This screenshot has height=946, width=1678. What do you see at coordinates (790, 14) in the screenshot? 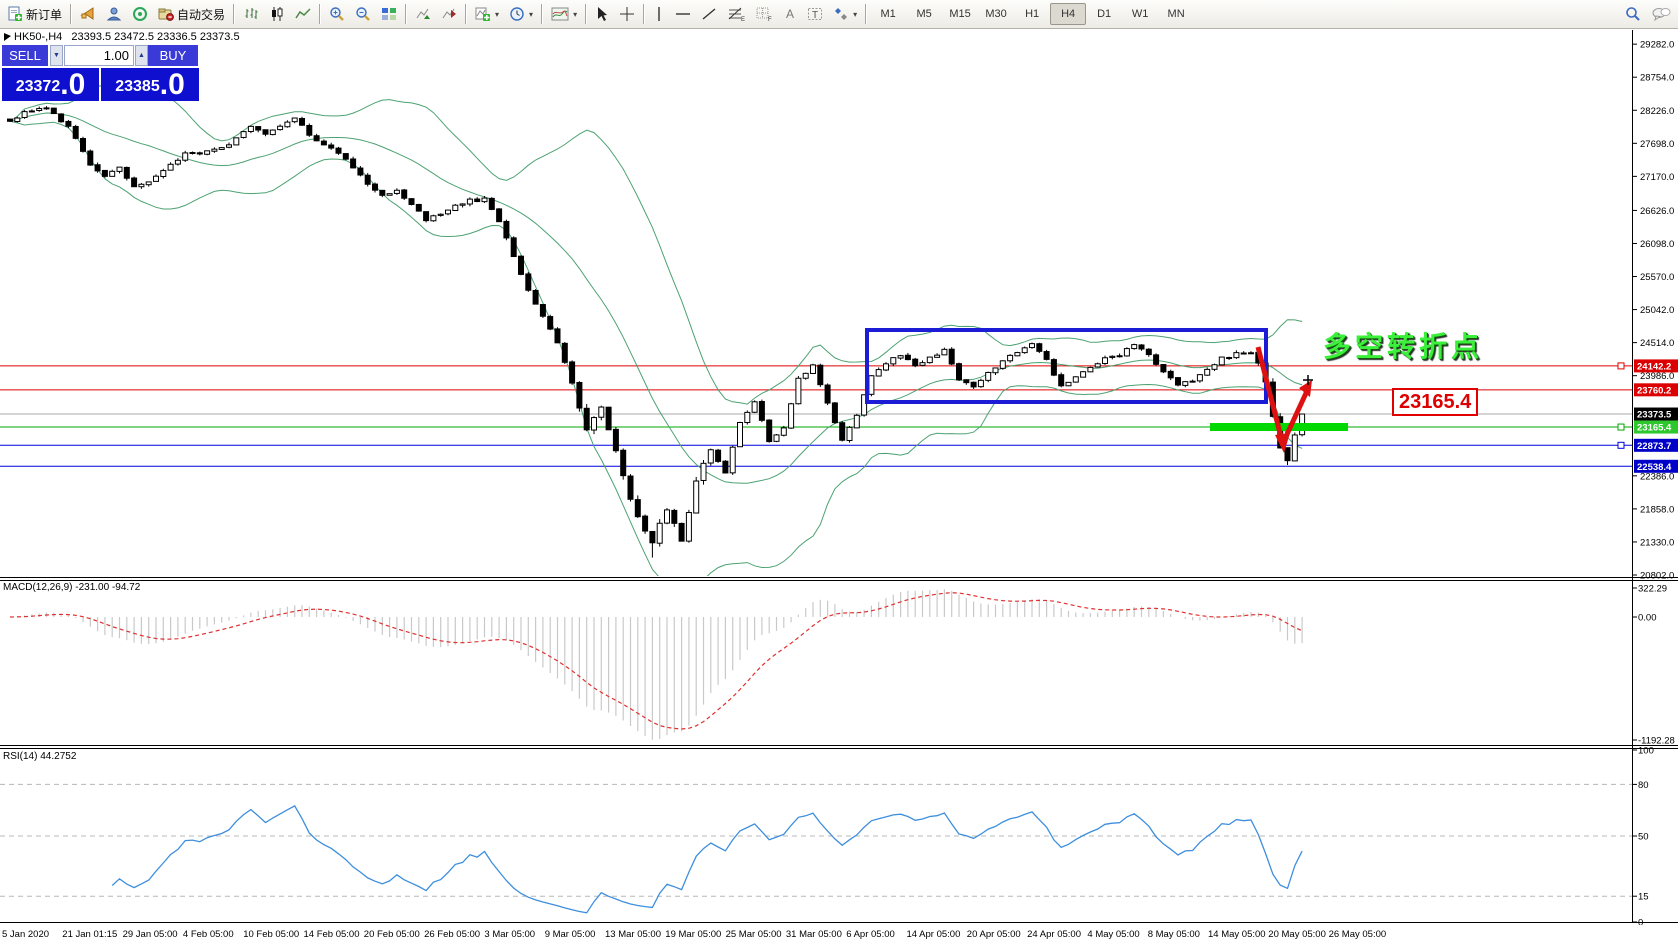
I see `text-tool-button: A` at bounding box center [790, 14].